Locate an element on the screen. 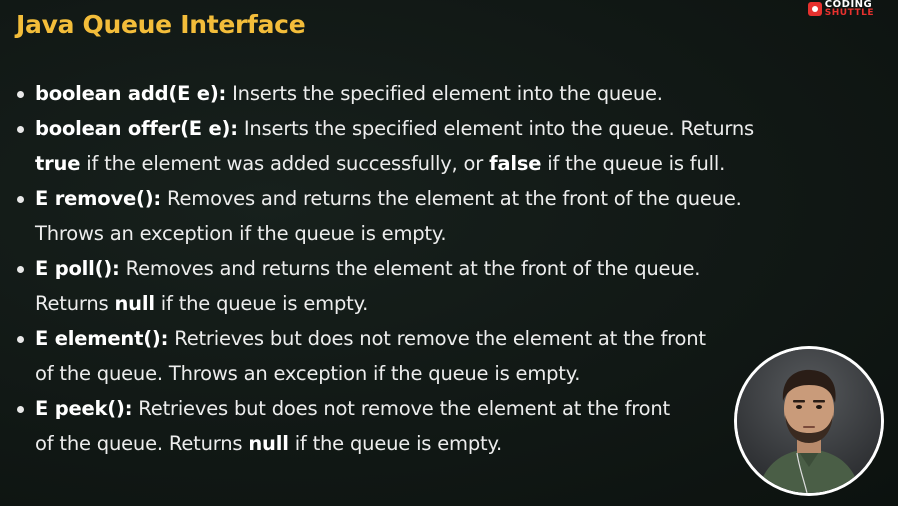  presenter-avatar is located at coordinates (809, 421).